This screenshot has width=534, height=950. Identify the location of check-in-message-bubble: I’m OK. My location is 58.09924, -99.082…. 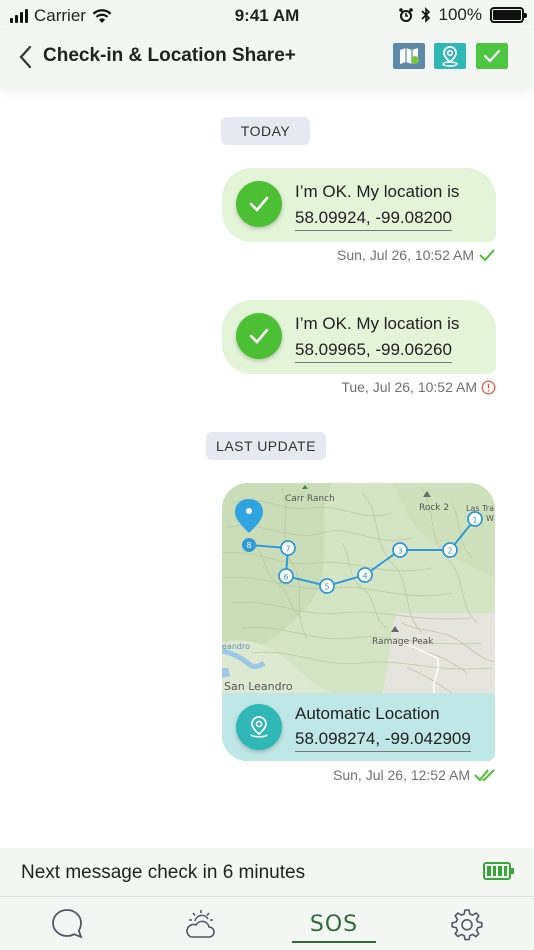
(359, 205).